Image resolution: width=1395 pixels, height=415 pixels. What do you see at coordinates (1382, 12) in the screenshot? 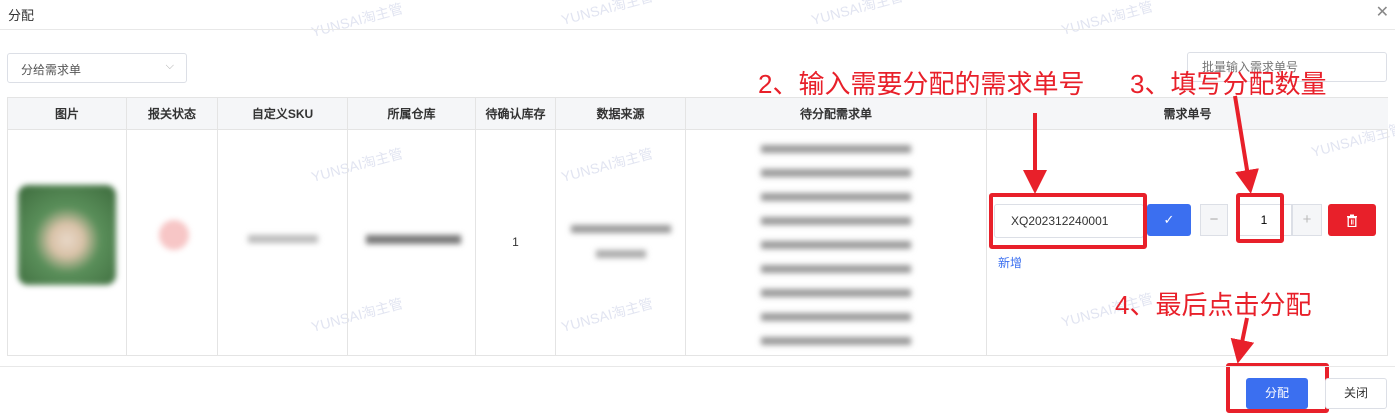
I see `close-icon: ✕` at bounding box center [1382, 12].